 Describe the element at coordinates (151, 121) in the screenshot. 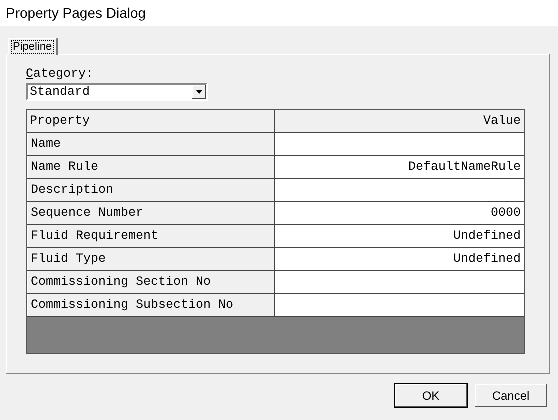

I see `column-header: Property` at that location.